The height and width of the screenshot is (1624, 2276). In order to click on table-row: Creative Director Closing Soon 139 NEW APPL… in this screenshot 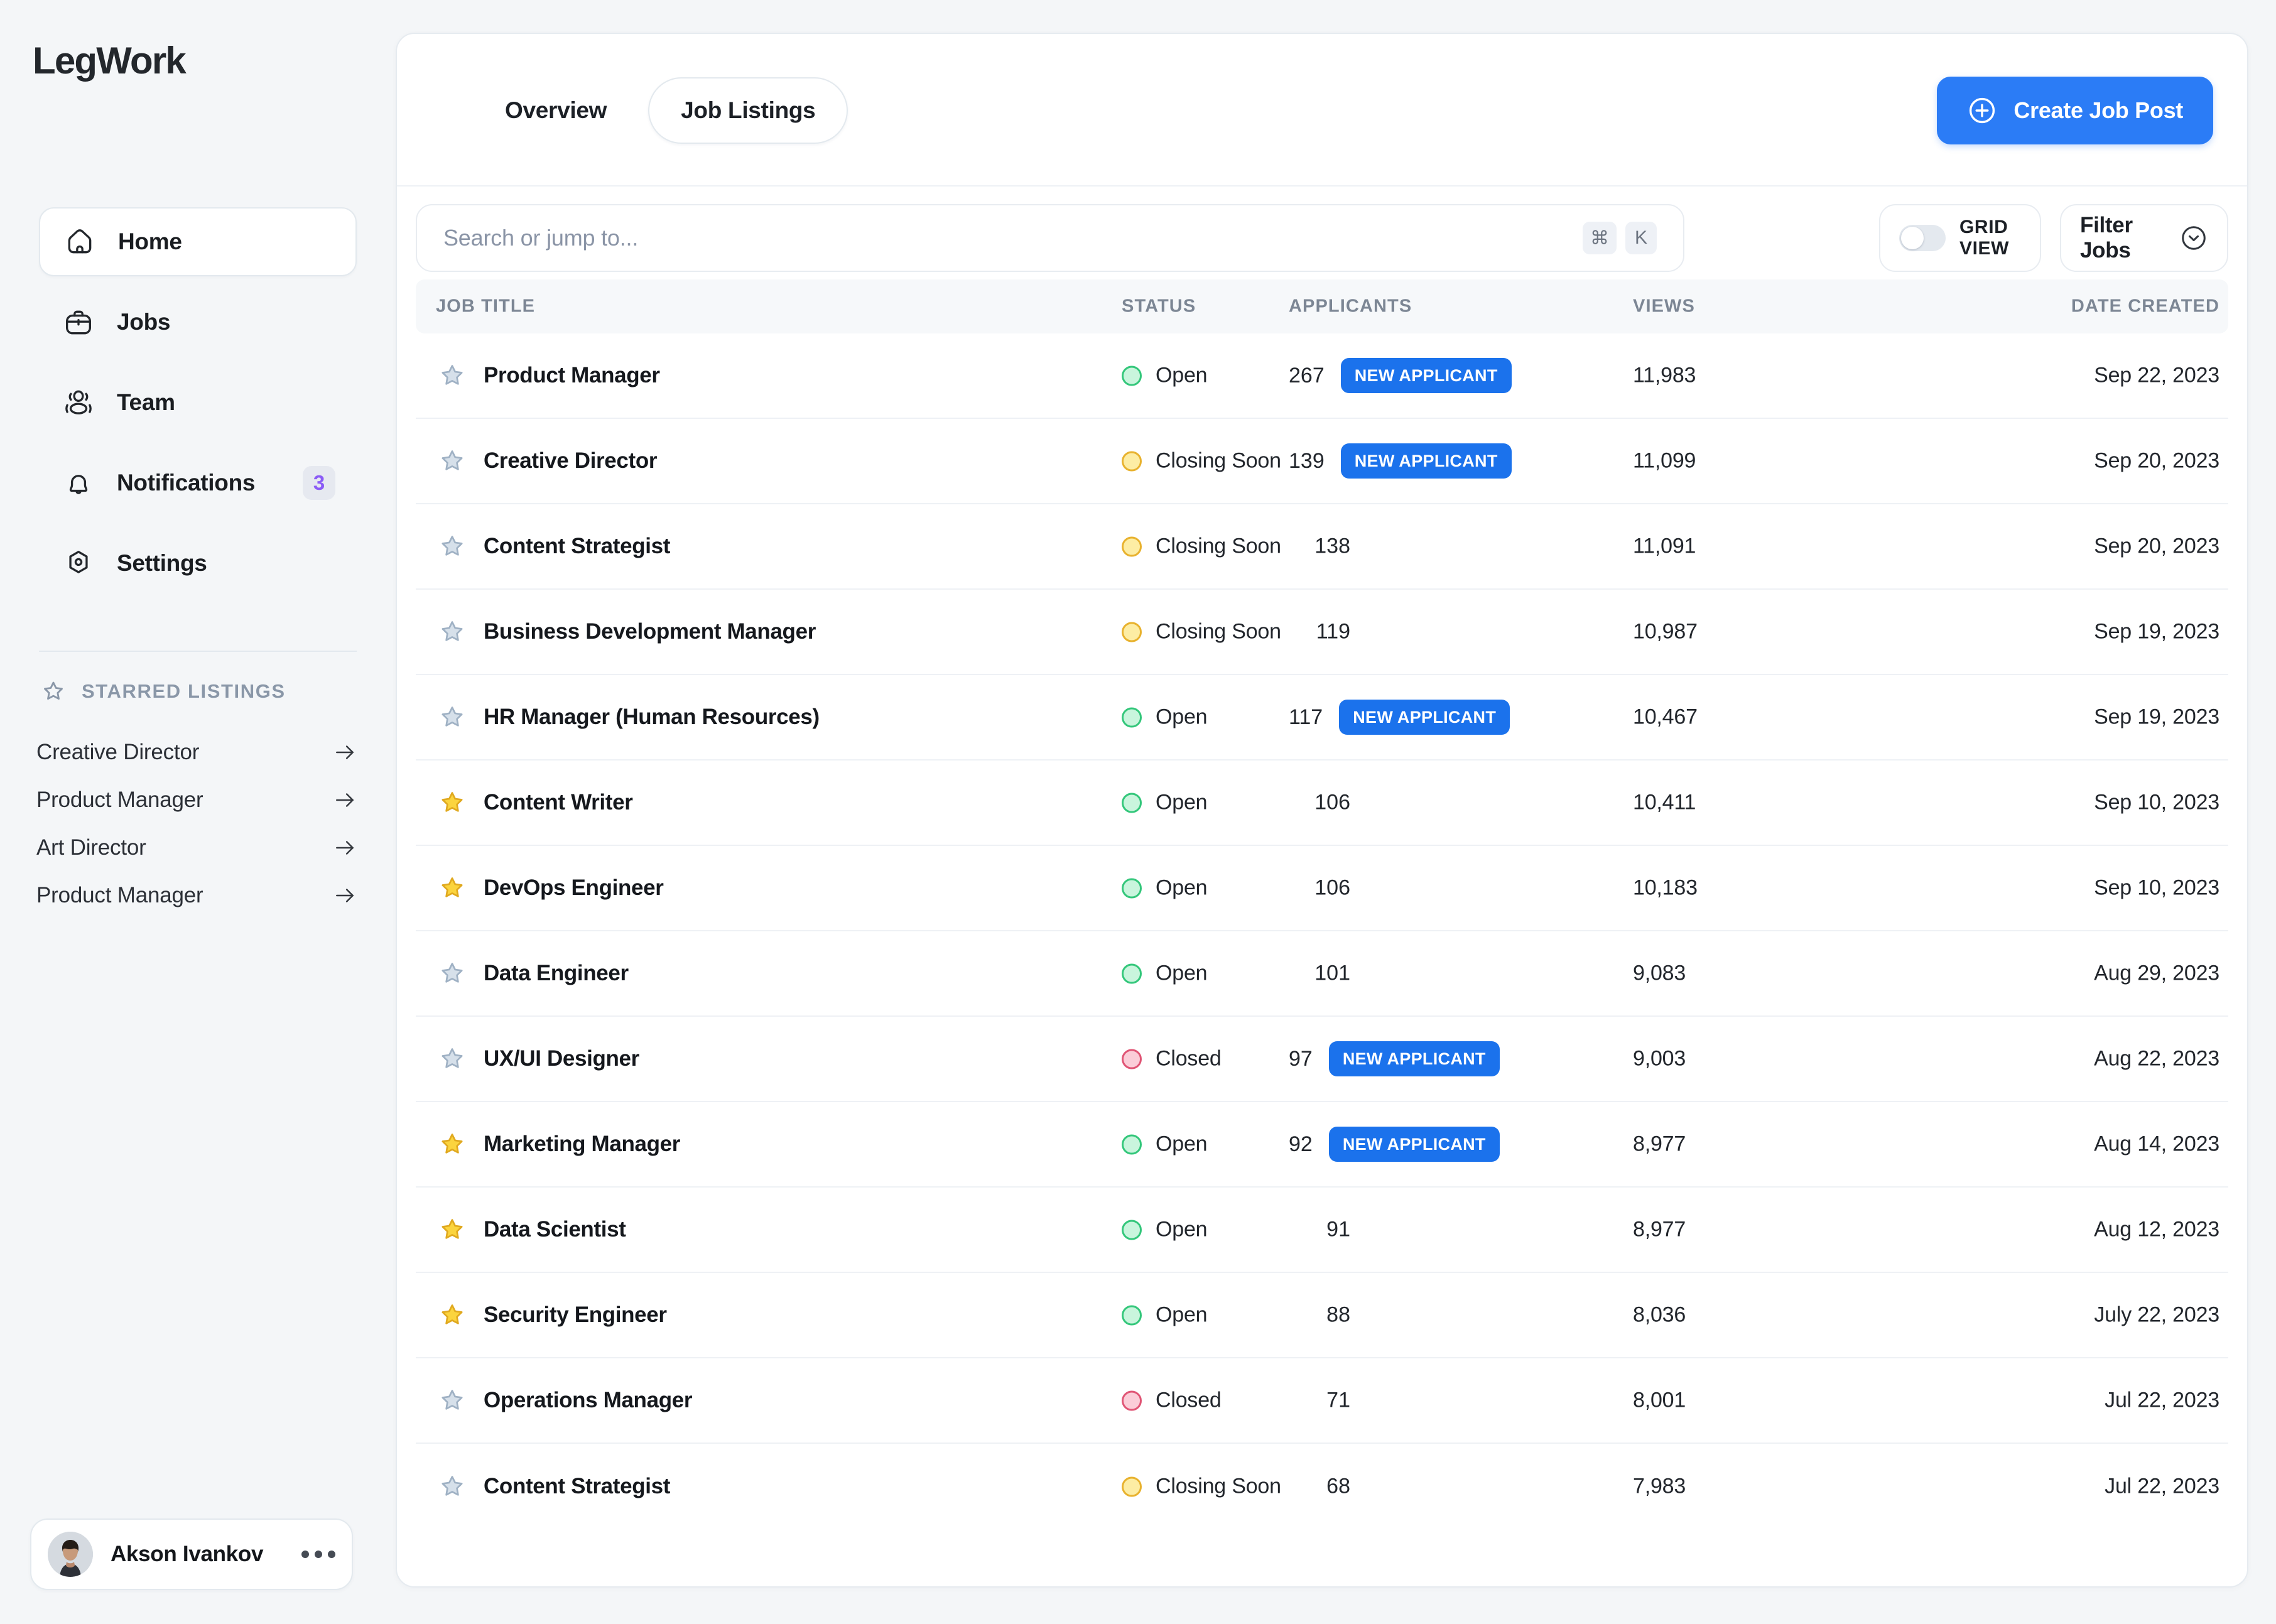, I will do `click(1322, 461)`.